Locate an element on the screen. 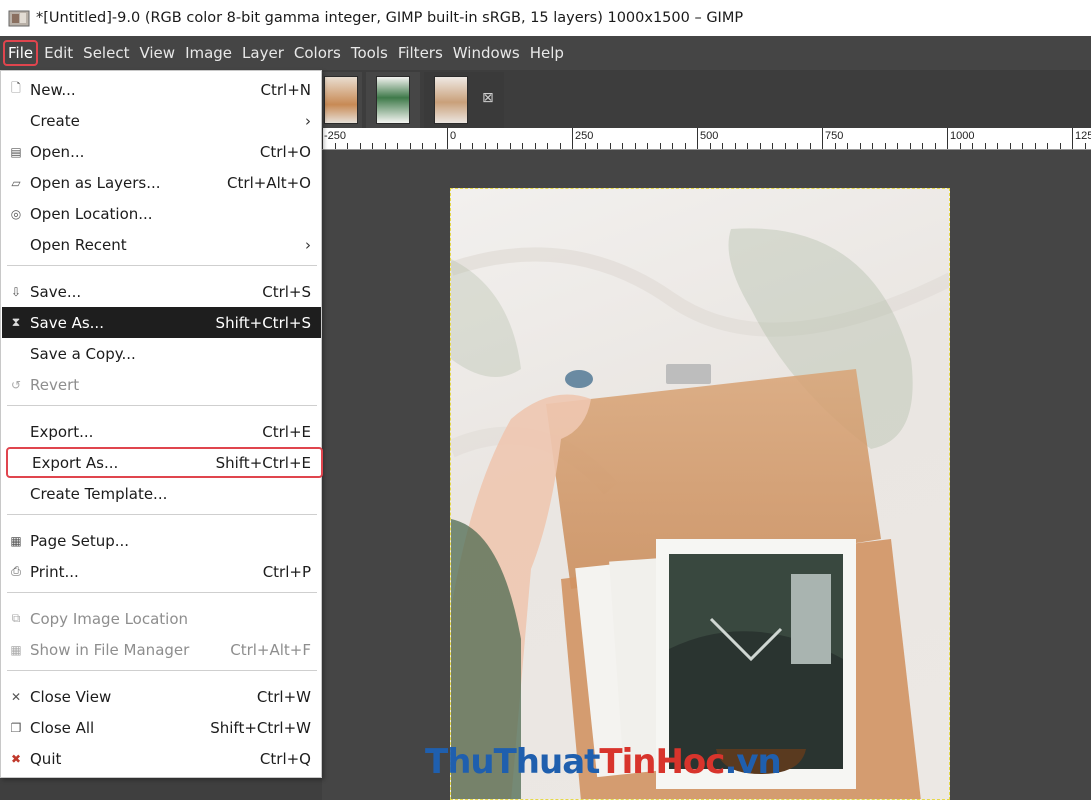  watermark-part: ThuThuat is located at coordinates (512, 762).